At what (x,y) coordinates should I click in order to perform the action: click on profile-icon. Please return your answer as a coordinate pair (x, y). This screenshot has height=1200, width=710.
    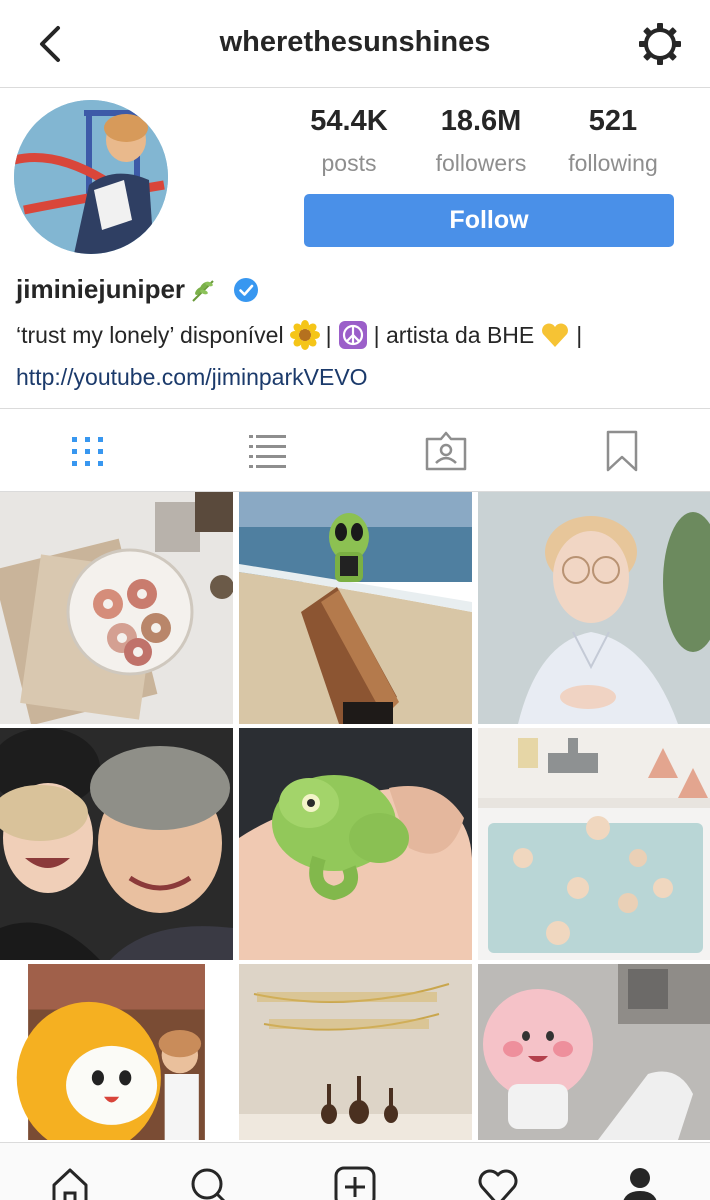
    Looking at the image, I should click on (640, 1182).